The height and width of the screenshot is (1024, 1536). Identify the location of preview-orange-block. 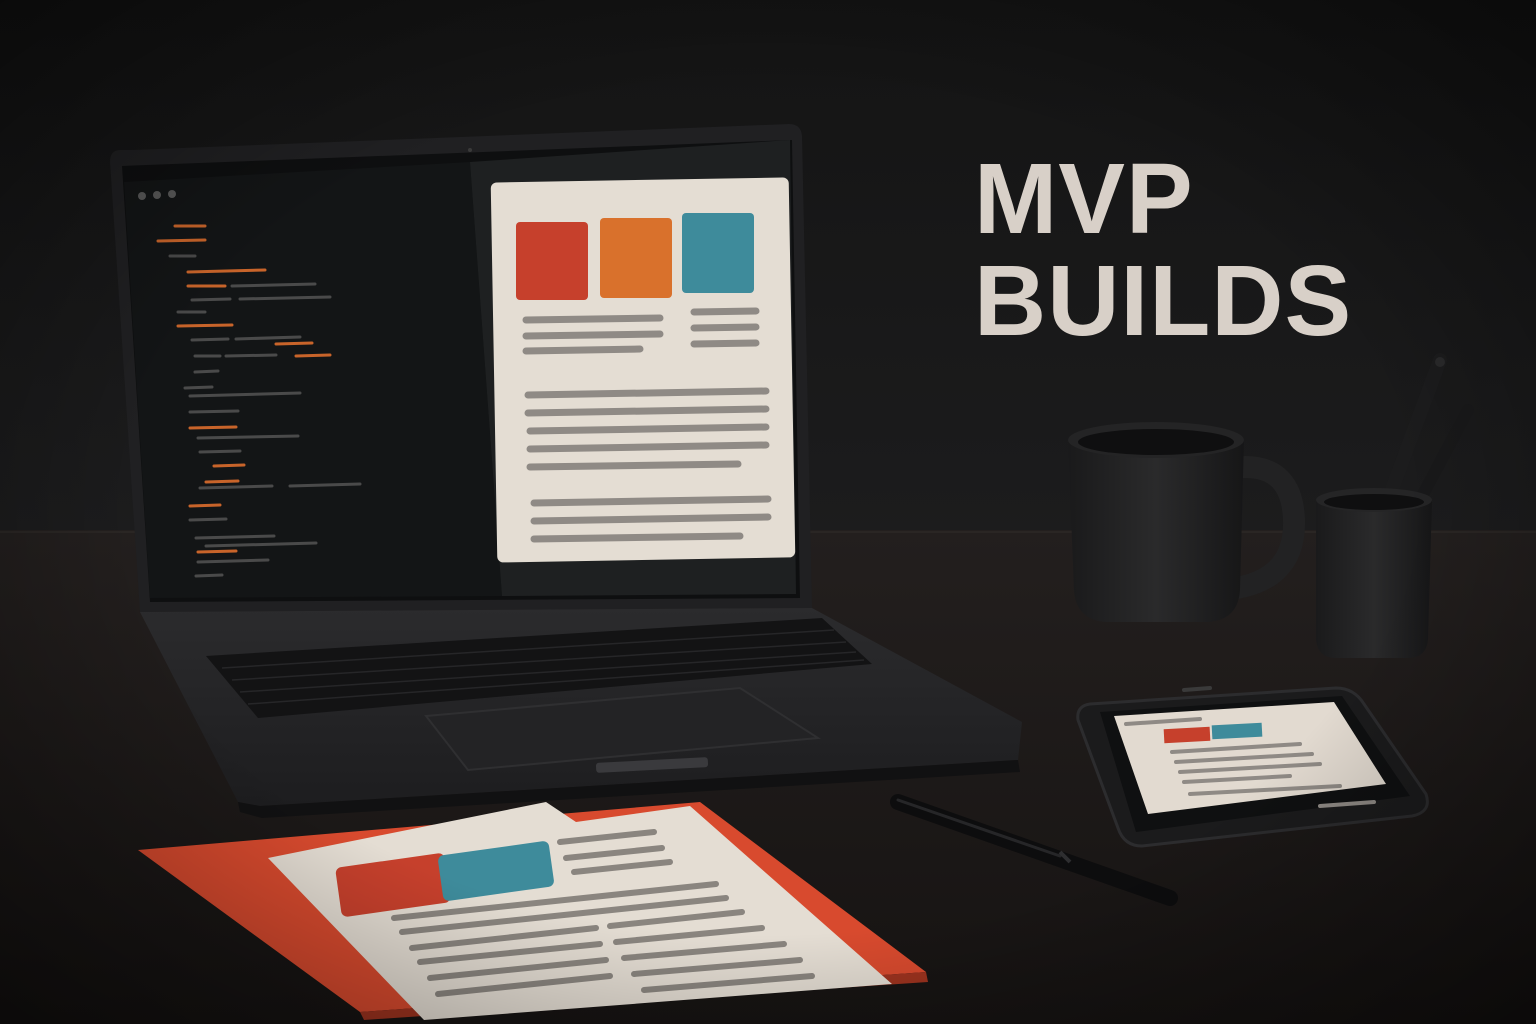
(636, 258).